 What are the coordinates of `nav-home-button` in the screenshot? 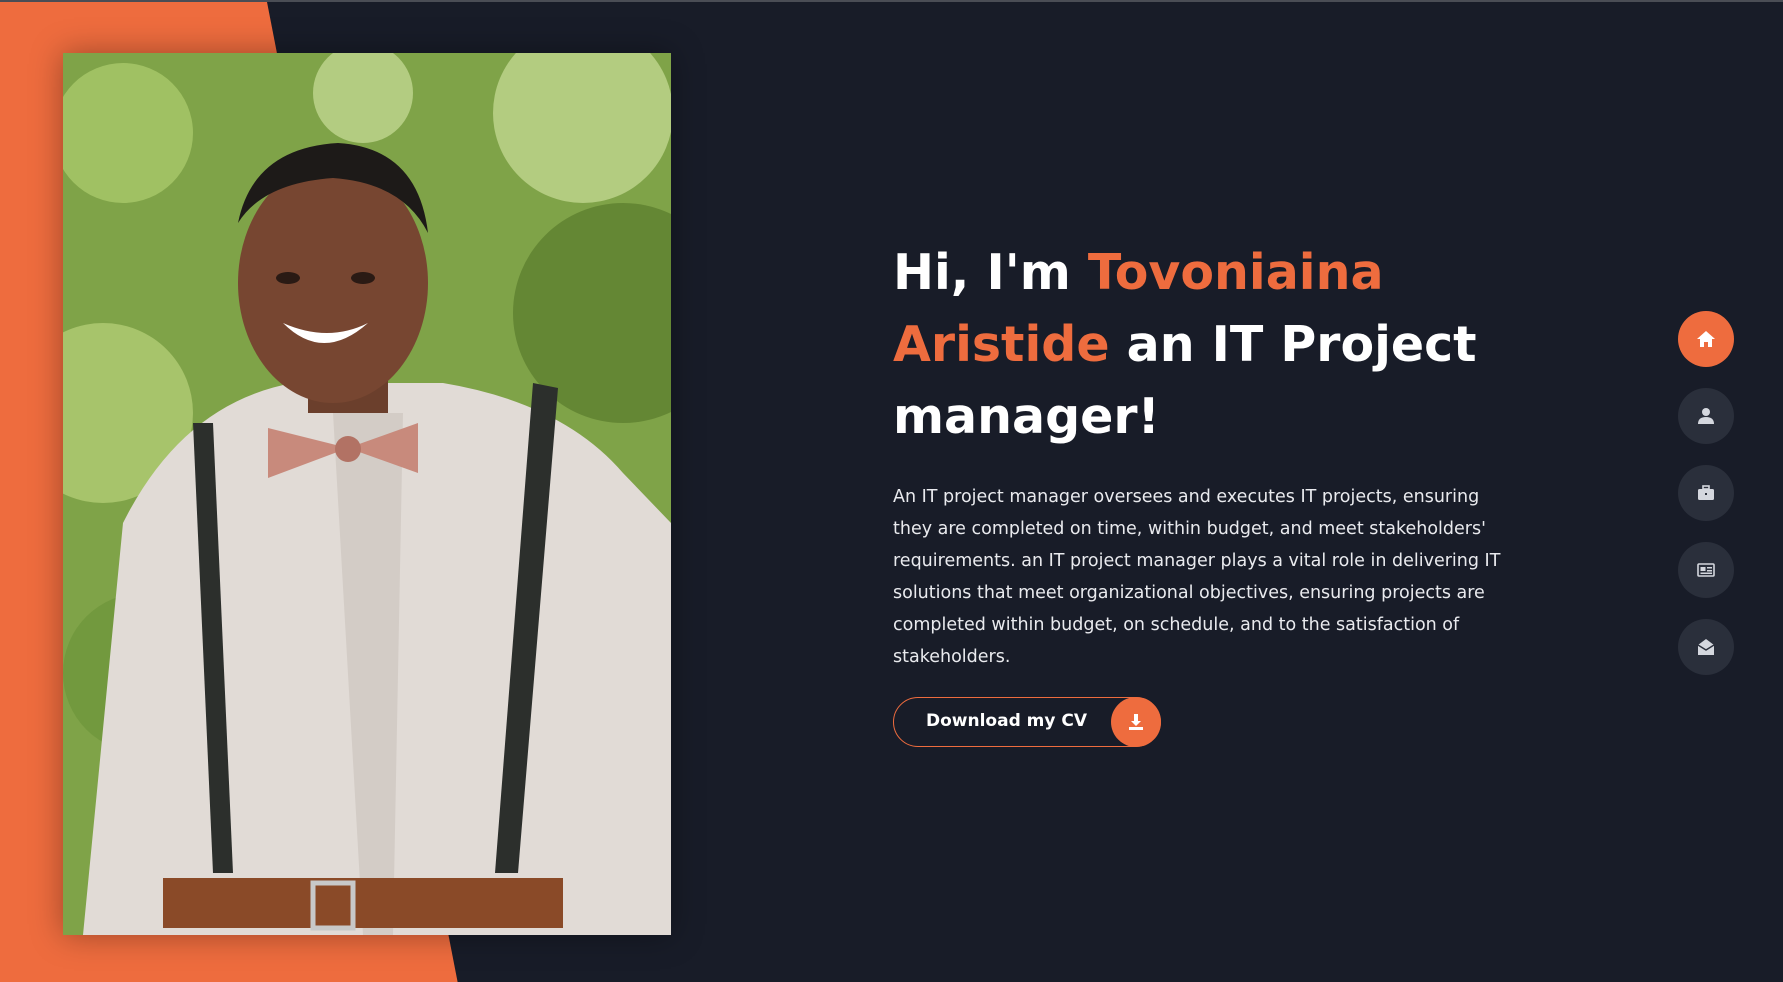 It's located at (1706, 339).